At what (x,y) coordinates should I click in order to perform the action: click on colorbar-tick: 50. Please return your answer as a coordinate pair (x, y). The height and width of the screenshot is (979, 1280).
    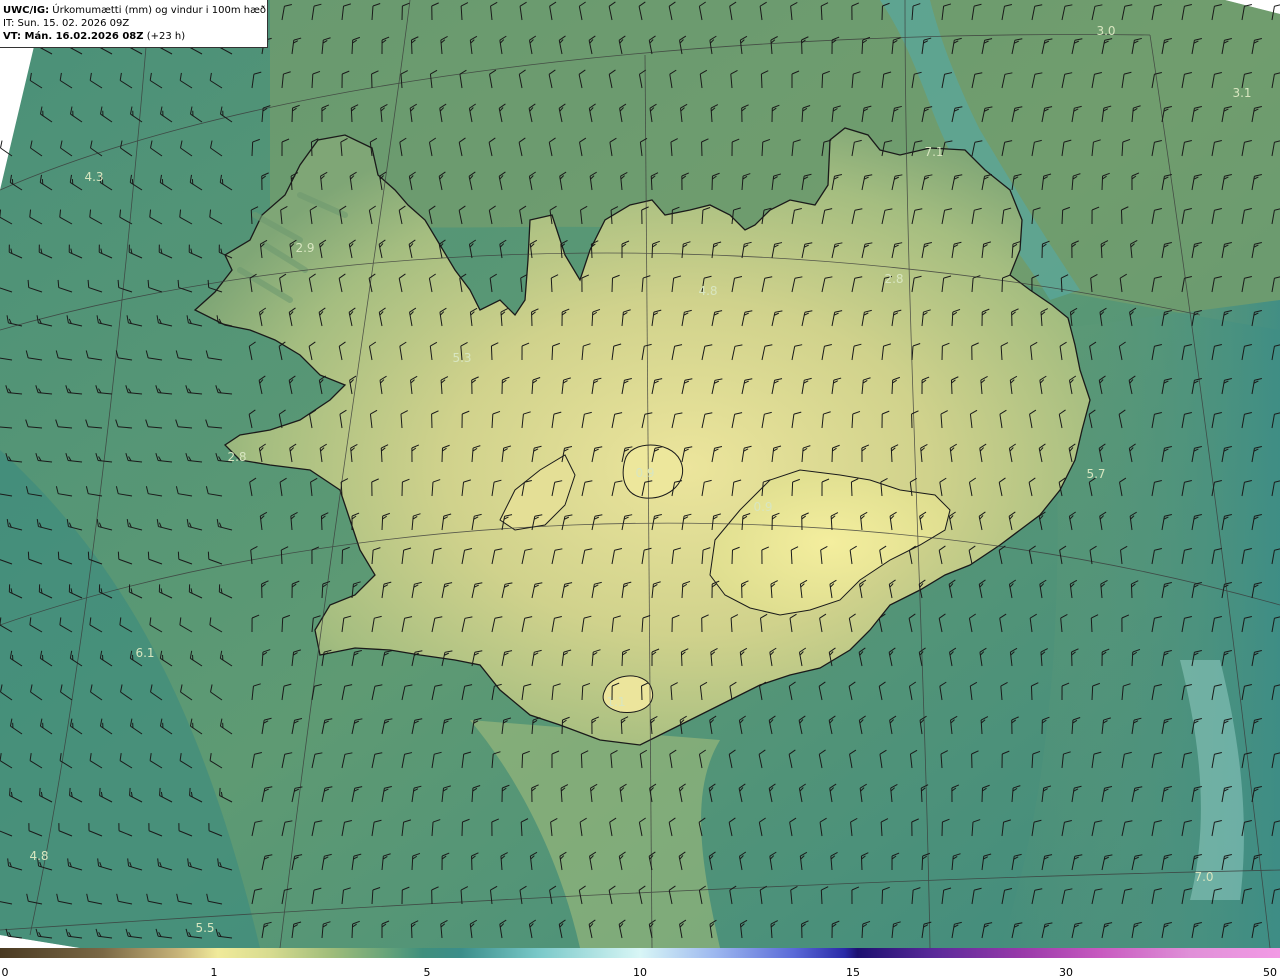
    Looking at the image, I should click on (1270, 972).